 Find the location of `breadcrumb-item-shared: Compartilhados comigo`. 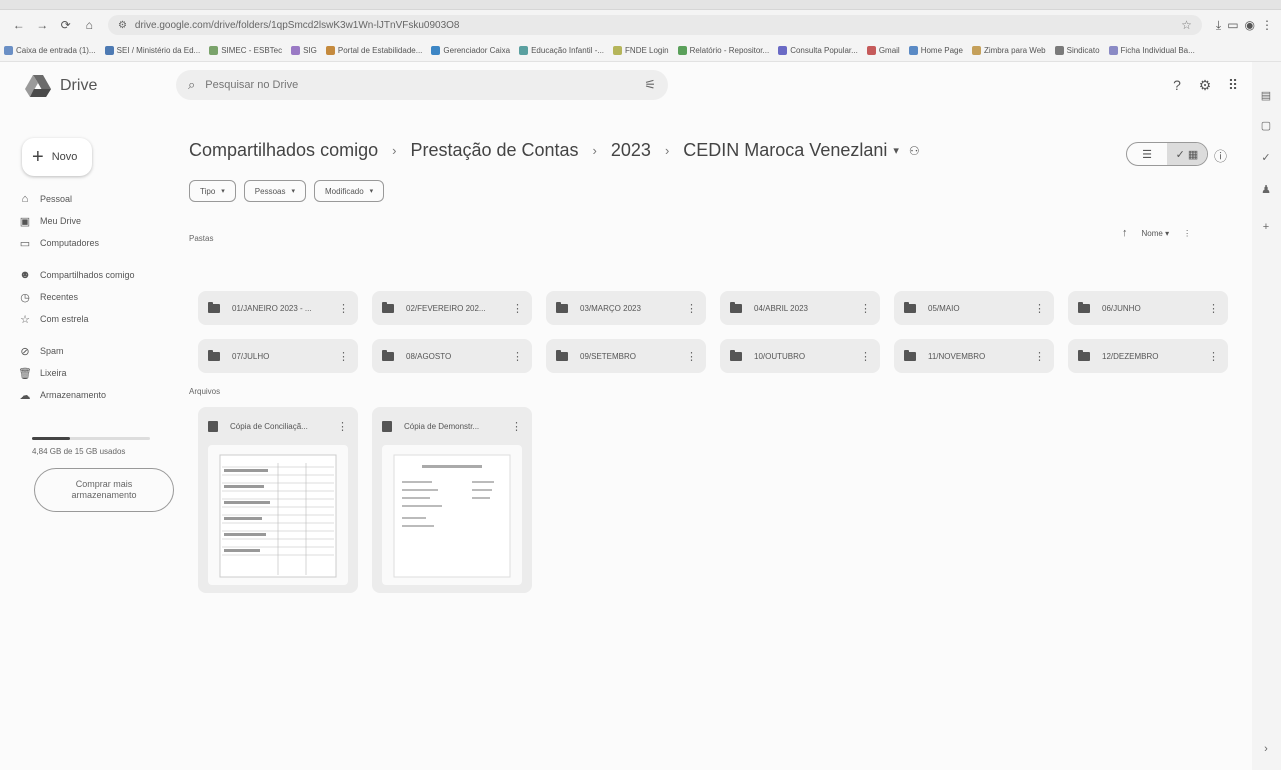

breadcrumb-item-shared: Compartilhados comigo is located at coordinates (283, 150).